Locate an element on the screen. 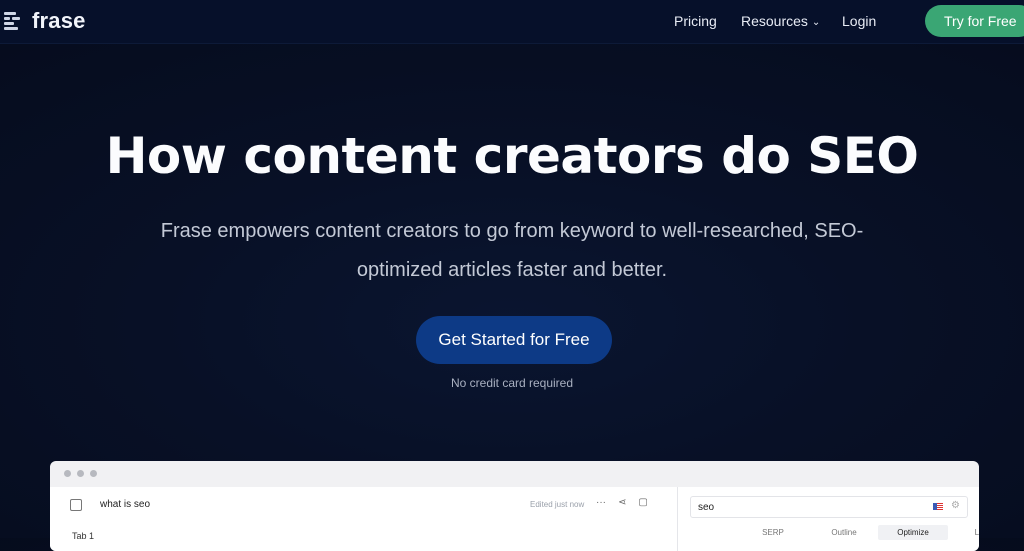 Image resolution: width=1024 pixels, height=551 pixels. brand-logo: frase is located at coordinates (43, 21).